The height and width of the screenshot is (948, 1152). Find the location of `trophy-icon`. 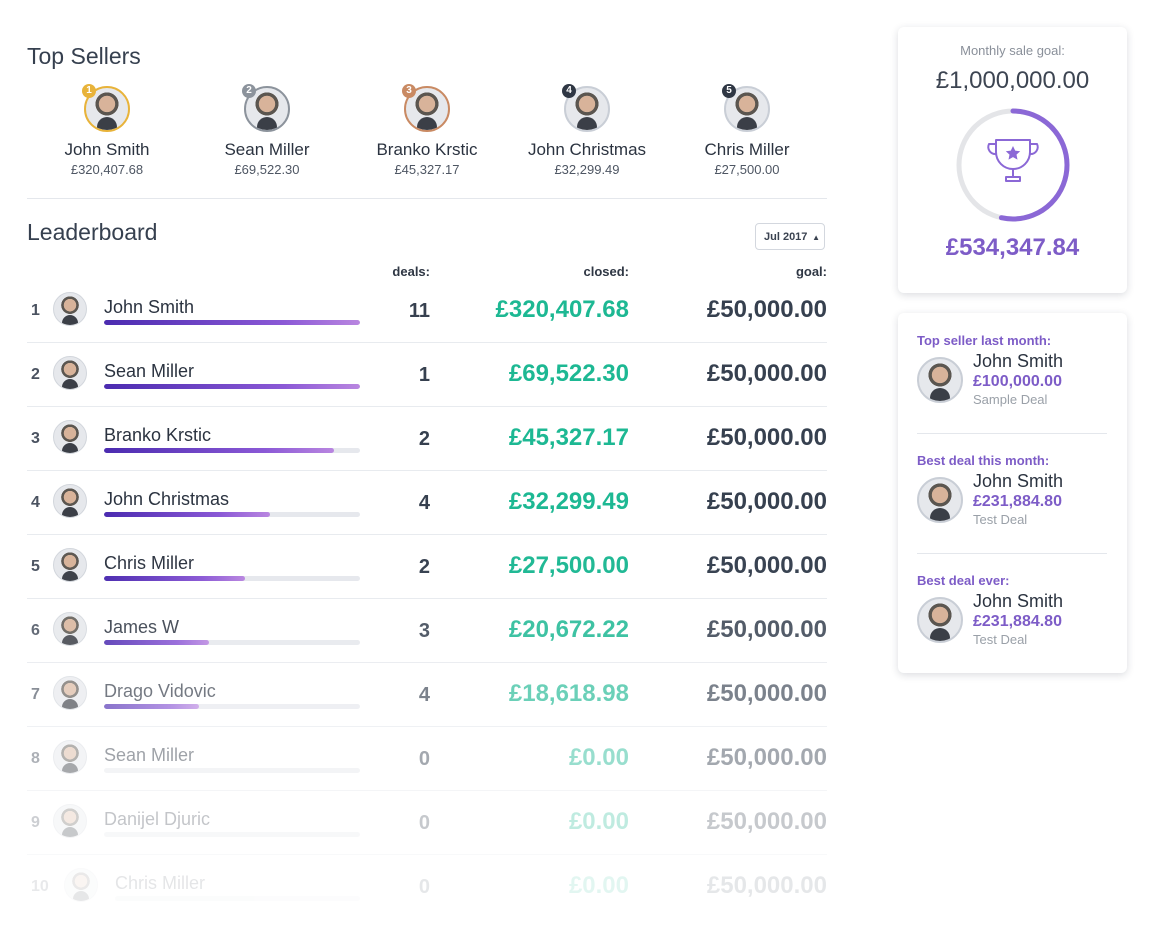

trophy-icon is located at coordinates (1013, 160).